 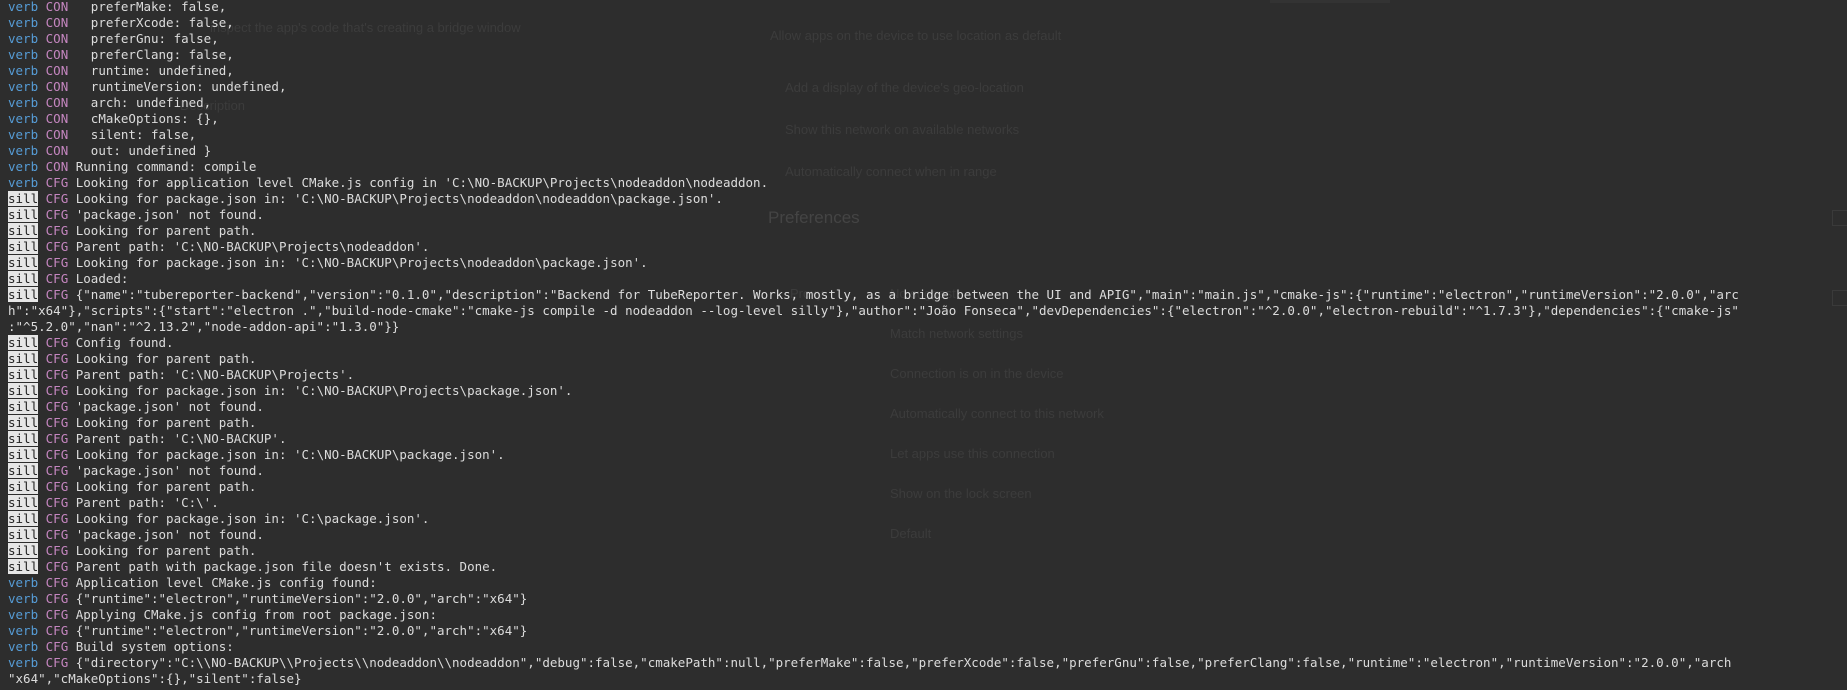 I want to click on log-message: preferXcode: false,, so click(x=154, y=22).